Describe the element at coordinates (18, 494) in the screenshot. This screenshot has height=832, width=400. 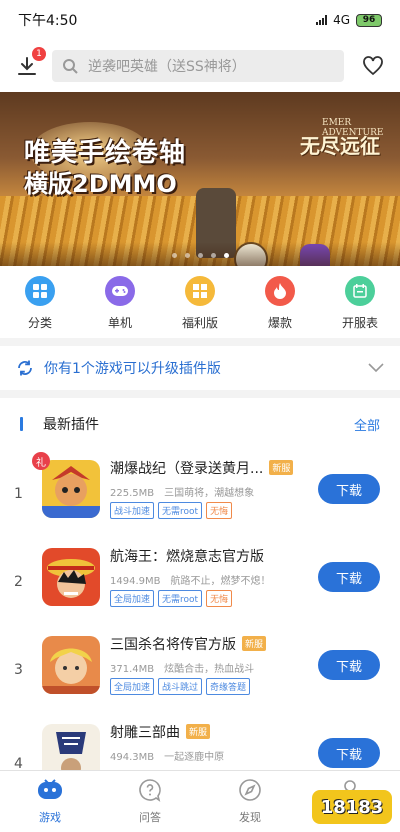
I see `rank-number: 1` at that location.